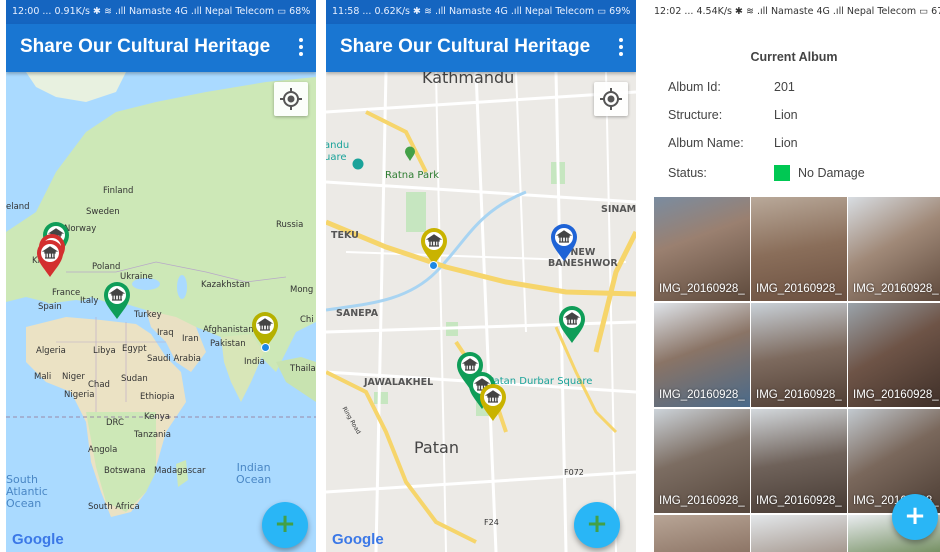 This screenshot has height=552, width=940. Describe the element at coordinates (694, 87) in the screenshot. I see `album-id-label: Album Id:` at that location.